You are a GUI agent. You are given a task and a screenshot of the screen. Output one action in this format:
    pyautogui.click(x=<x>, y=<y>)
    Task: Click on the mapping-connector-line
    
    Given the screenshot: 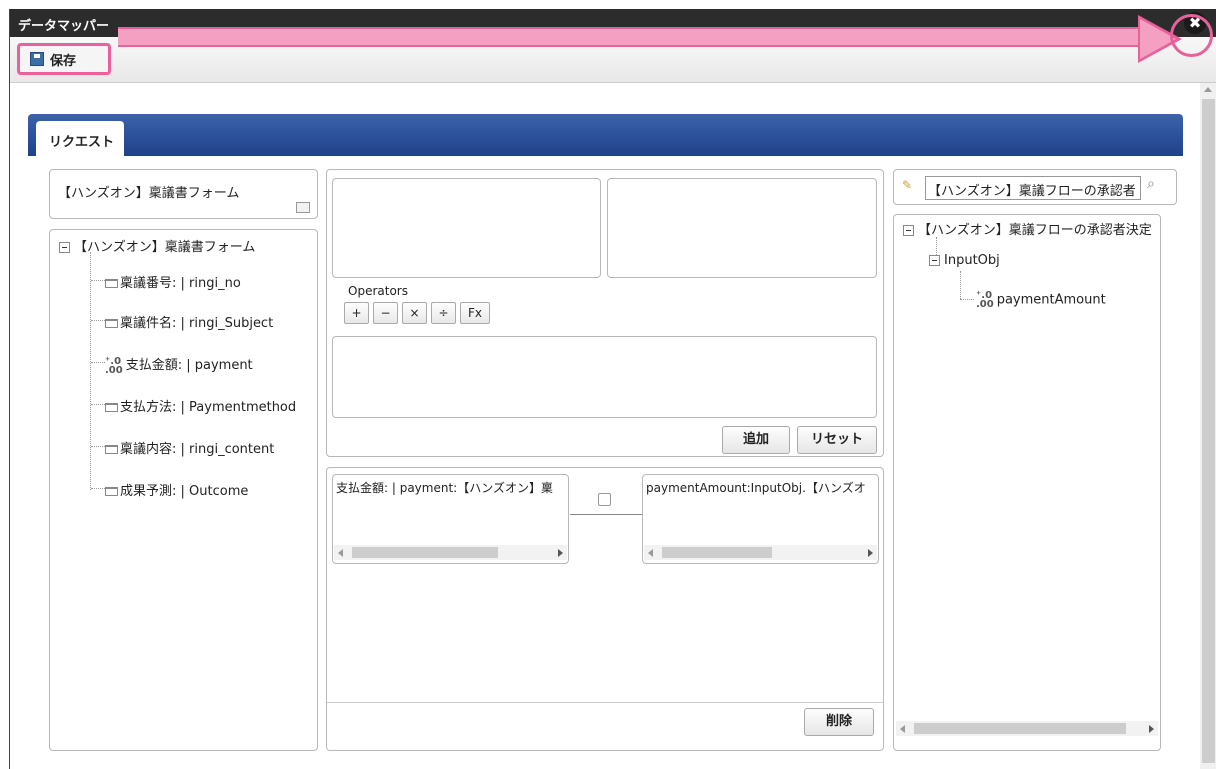 What is the action you would take?
    pyautogui.click(x=606, y=514)
    